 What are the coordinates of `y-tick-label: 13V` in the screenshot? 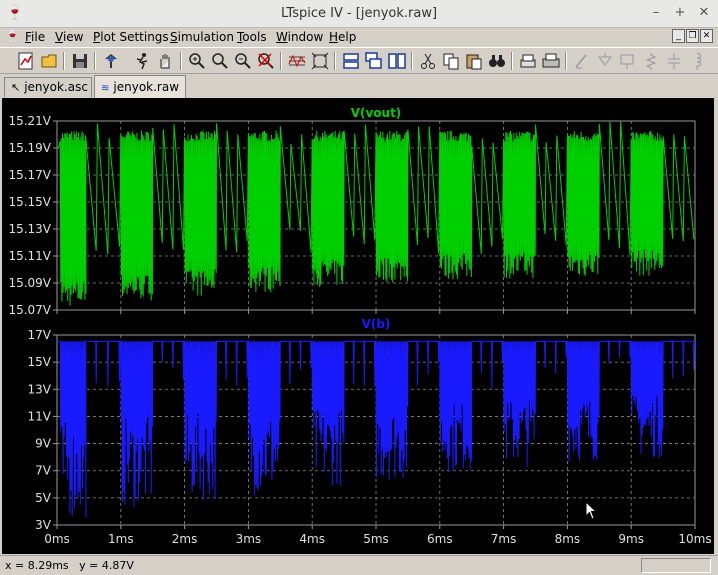 It's located at (40, 389).